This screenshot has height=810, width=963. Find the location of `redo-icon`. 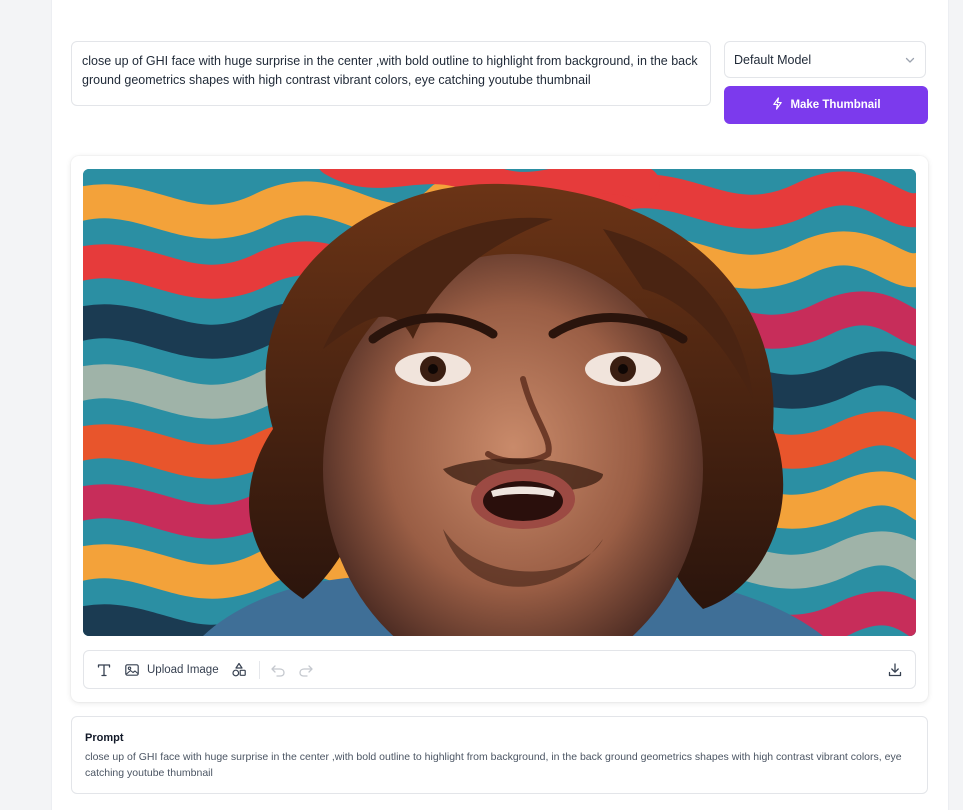

redo-icon is located at coordinates (306, 670).